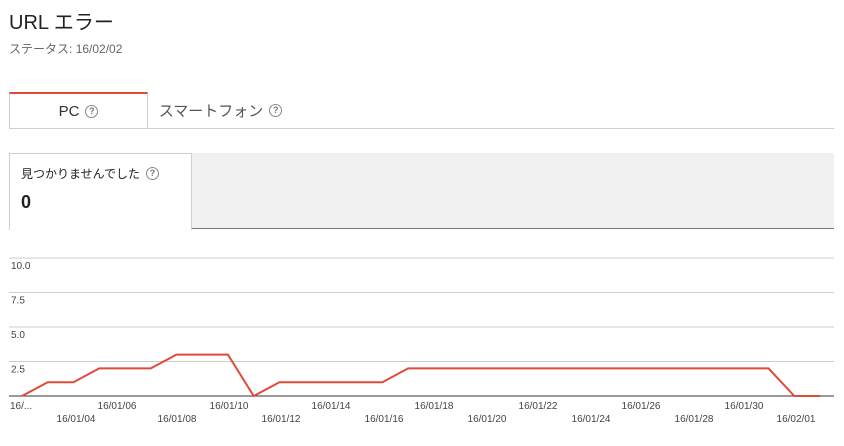 The image size is (844, 446). Describe the element at coordinates (177, 419) in the screenshot. I see `x-tick-label: 16/01/08` at that location.